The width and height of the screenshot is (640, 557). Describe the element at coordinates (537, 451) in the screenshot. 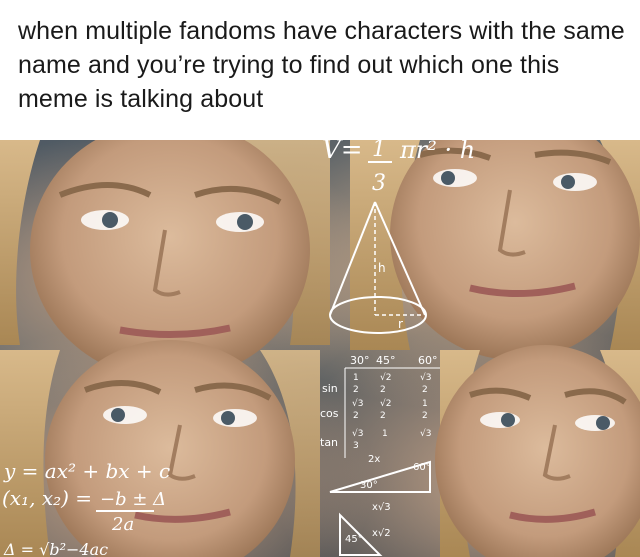

I see `face-bottom-right` at that location.